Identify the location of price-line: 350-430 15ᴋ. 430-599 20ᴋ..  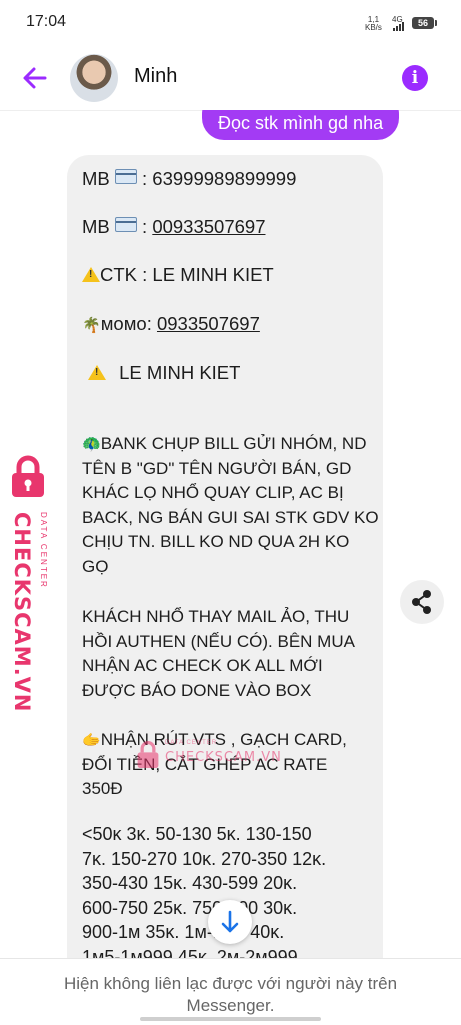
(190, 883).